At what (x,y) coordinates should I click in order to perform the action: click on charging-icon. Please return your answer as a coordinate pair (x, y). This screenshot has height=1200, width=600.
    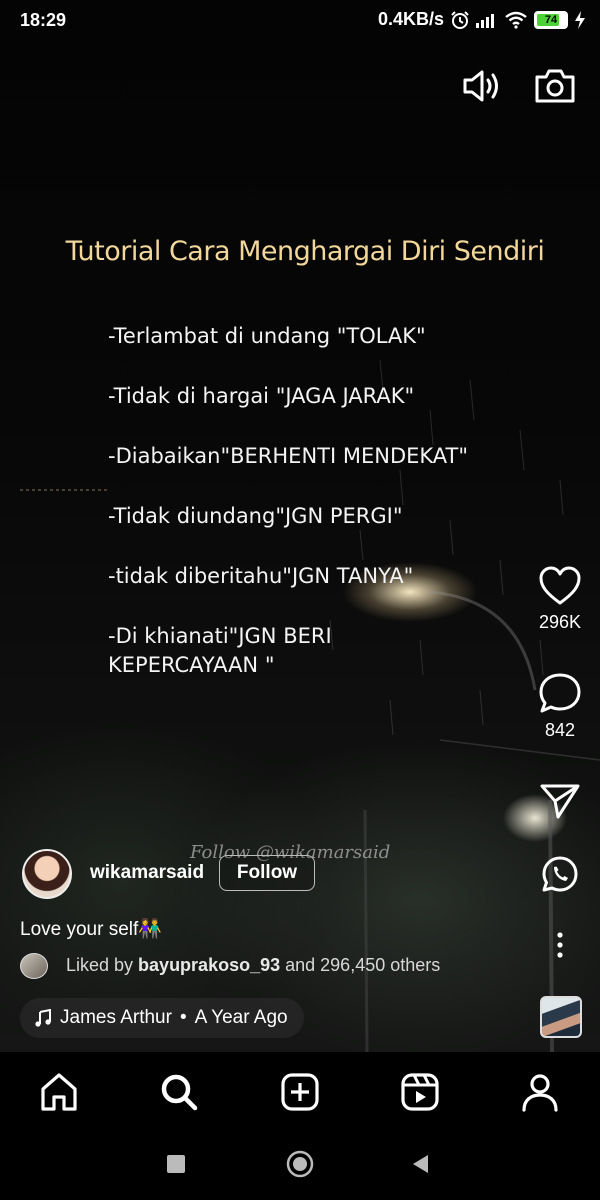
    Looking at the image, I should click on (580, 19).